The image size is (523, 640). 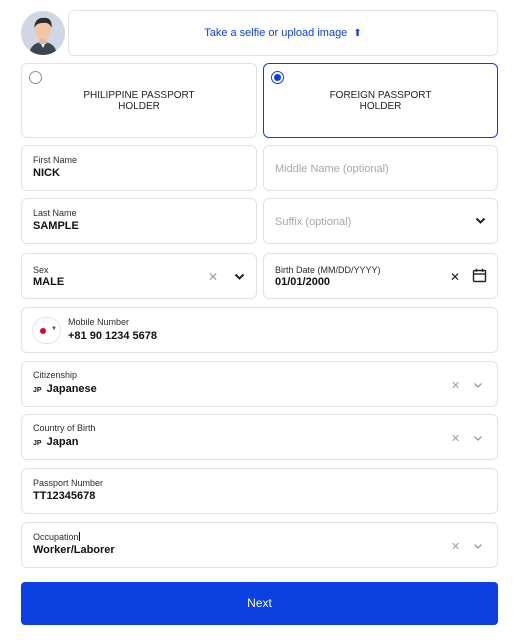 I want to click on upload-icon: ⬆, so click(x=357, y=33).